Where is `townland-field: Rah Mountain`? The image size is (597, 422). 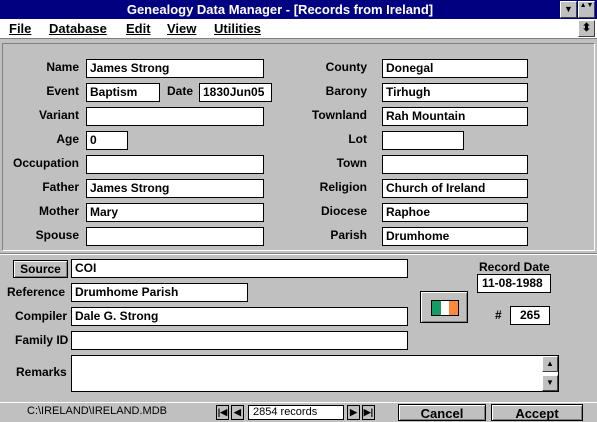
townland-field: Rah Mountain is located at coordinates (455, 116).